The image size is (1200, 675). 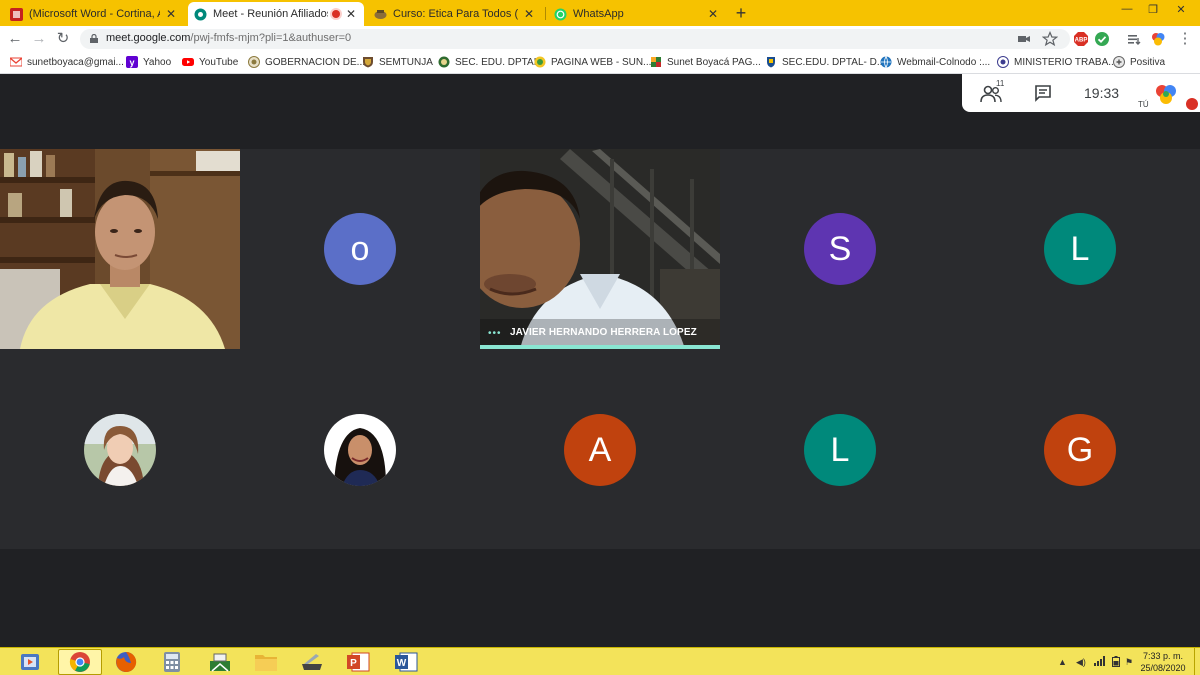 I want to click on participant-video-tile, so click(x=120, y=249).